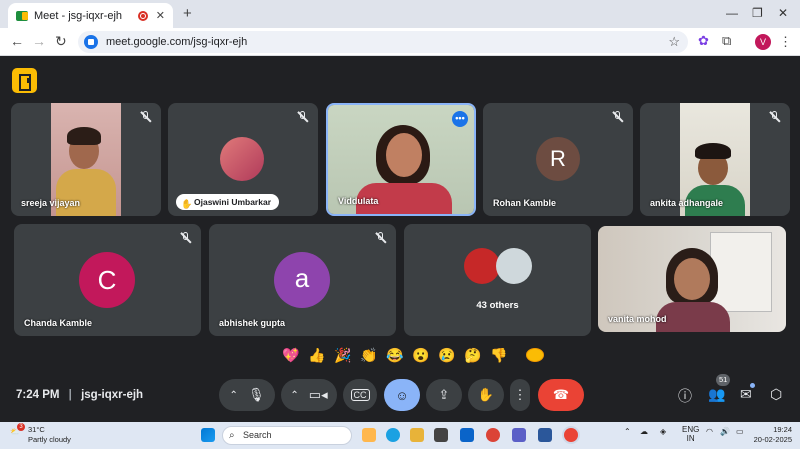 This screenshot has width=800, height=449. What do you see at coordinates (358, 201) in the screenshot?
I see `participant-name: Viddulata` at bounding box center [358, 201].